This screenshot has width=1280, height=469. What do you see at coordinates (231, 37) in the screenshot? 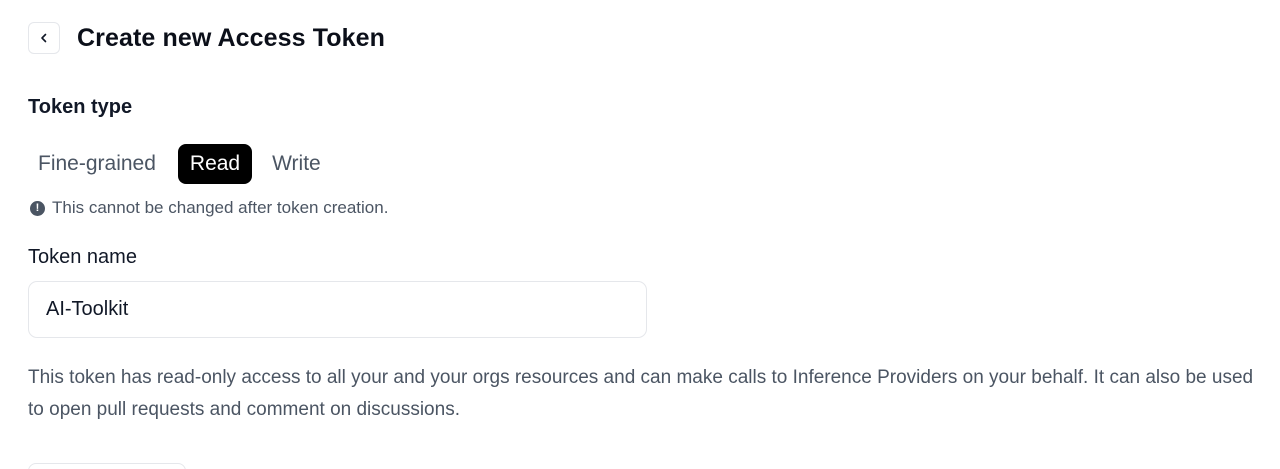
I see `page-title: Create new Access Token` at bounding box center [231, 37].